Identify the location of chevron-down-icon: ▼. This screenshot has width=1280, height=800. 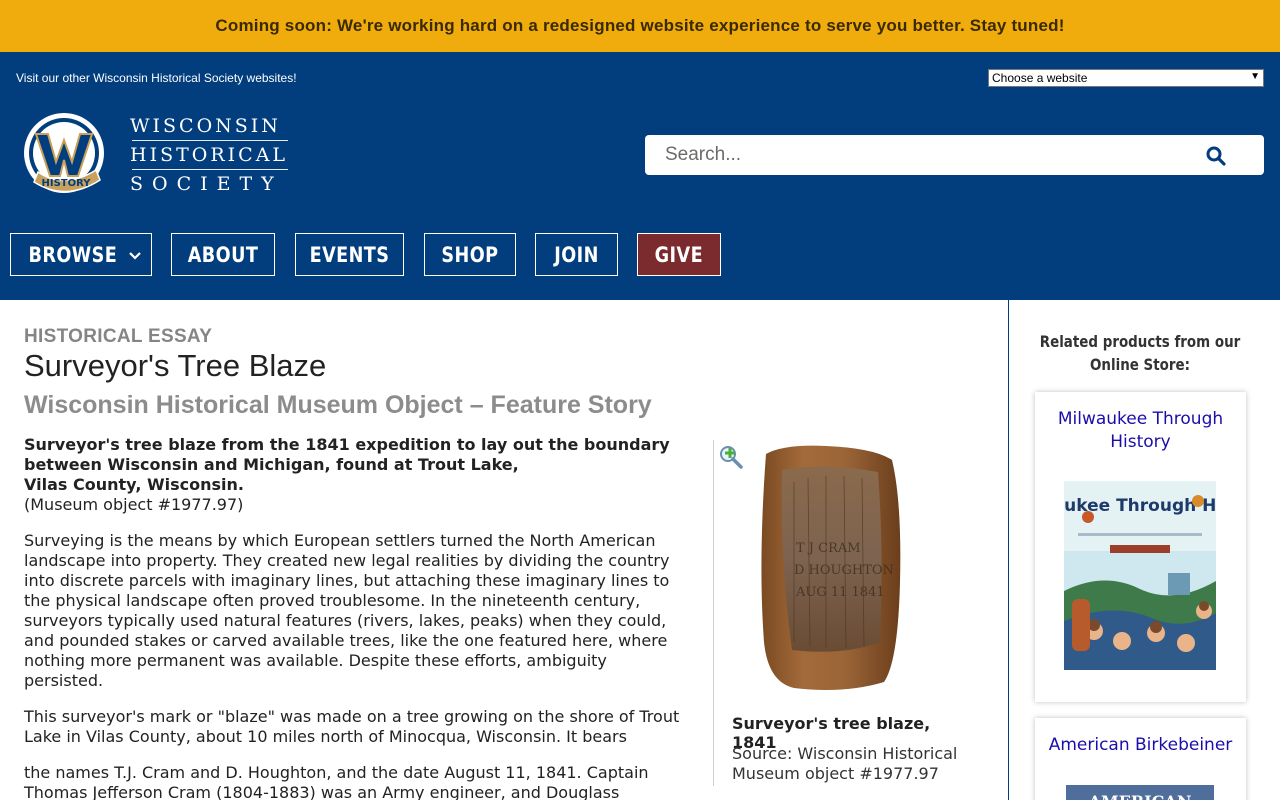
(1255, 76).